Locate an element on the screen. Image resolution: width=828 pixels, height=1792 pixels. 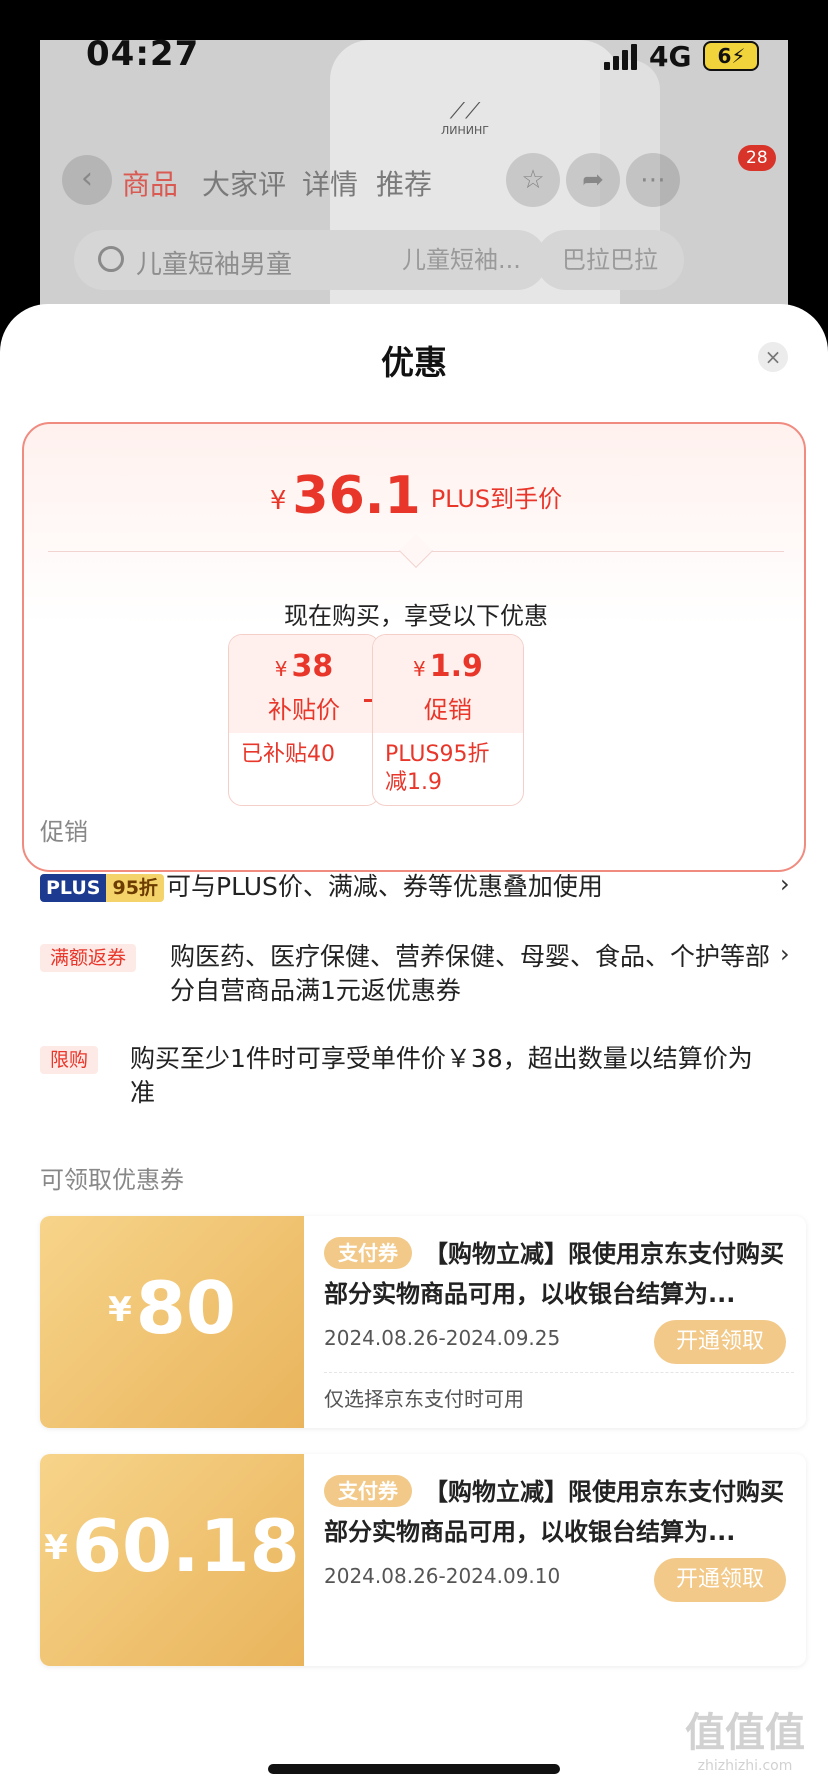
final-price-label: PLUS到手价 is located at coordinates (496, 499).